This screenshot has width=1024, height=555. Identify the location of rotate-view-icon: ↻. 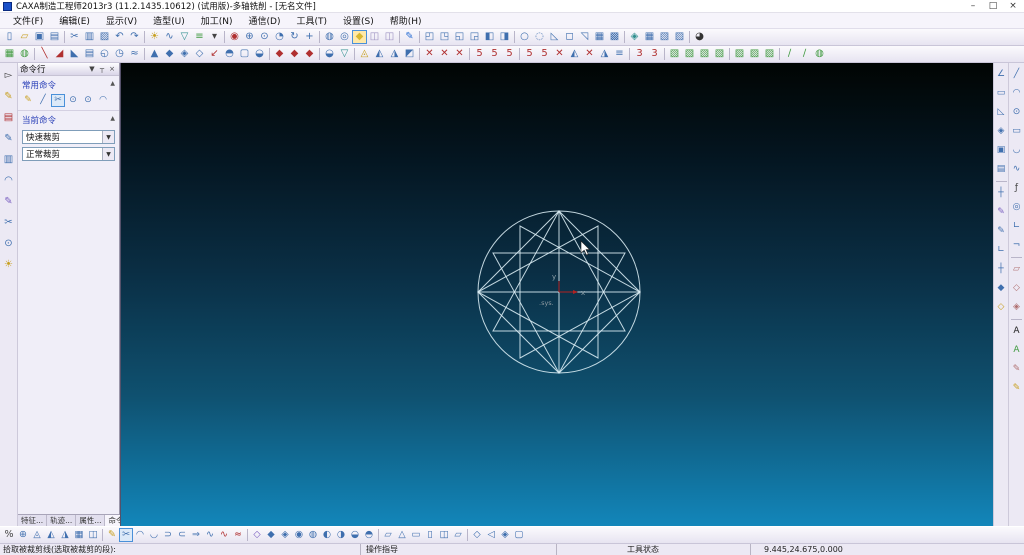
(294, 37).